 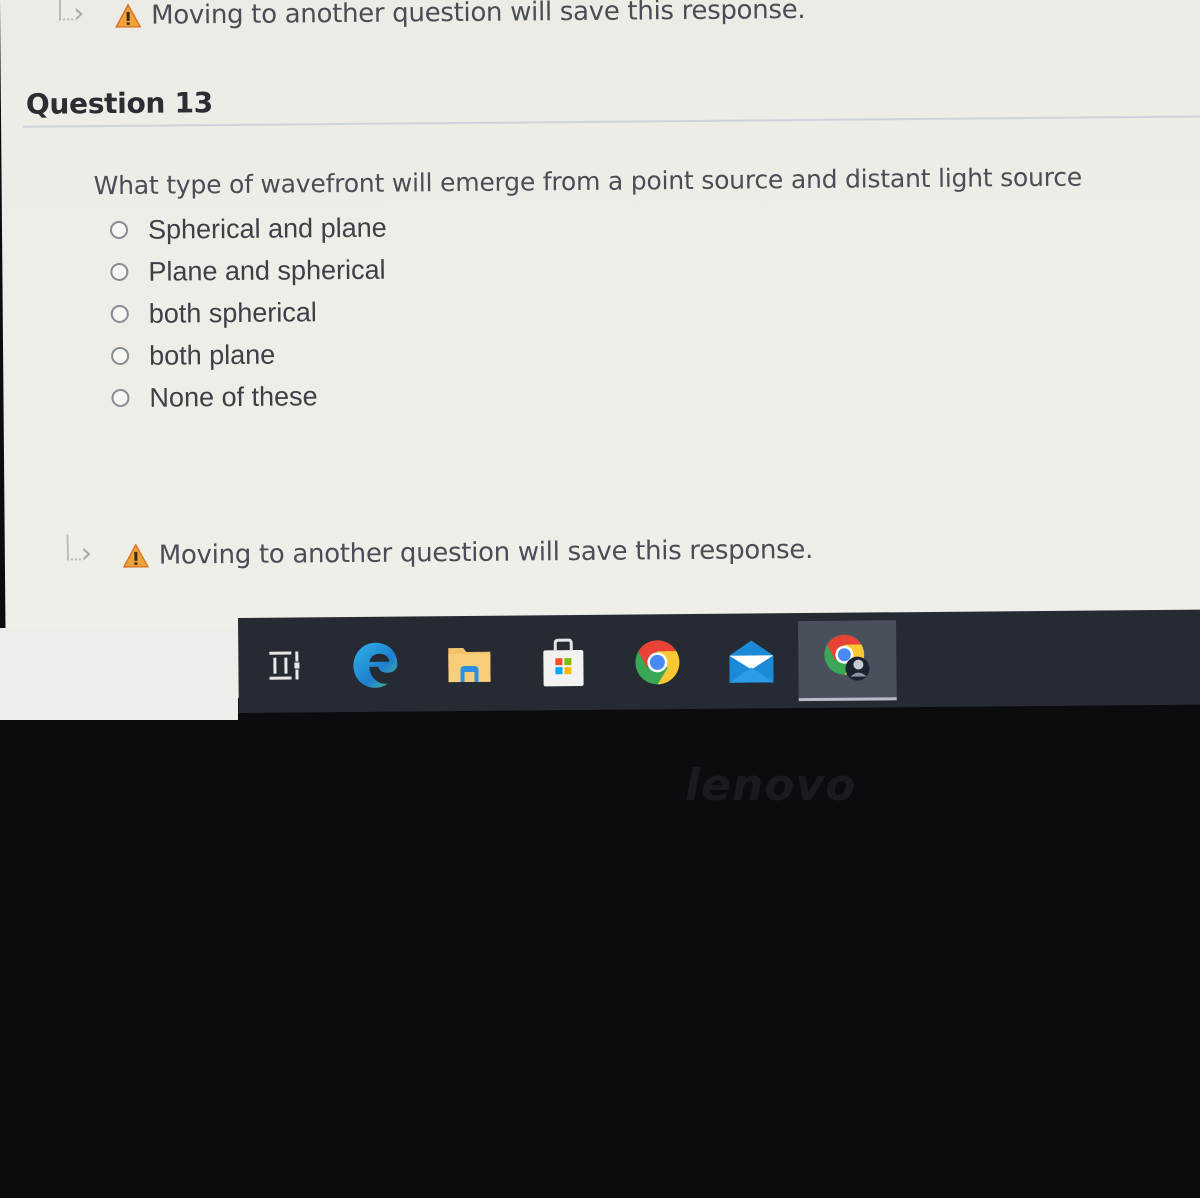 I want to click on task-view-button, so click(x=284, y=665).